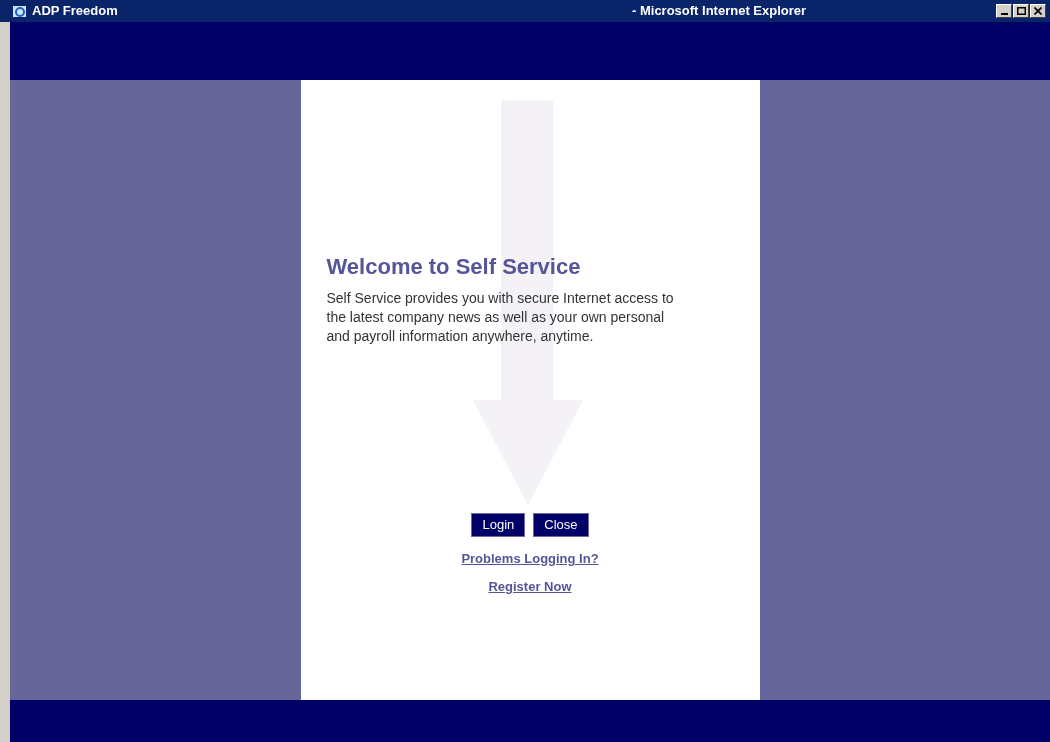  I want to click on close-button, so click(1038, 11).